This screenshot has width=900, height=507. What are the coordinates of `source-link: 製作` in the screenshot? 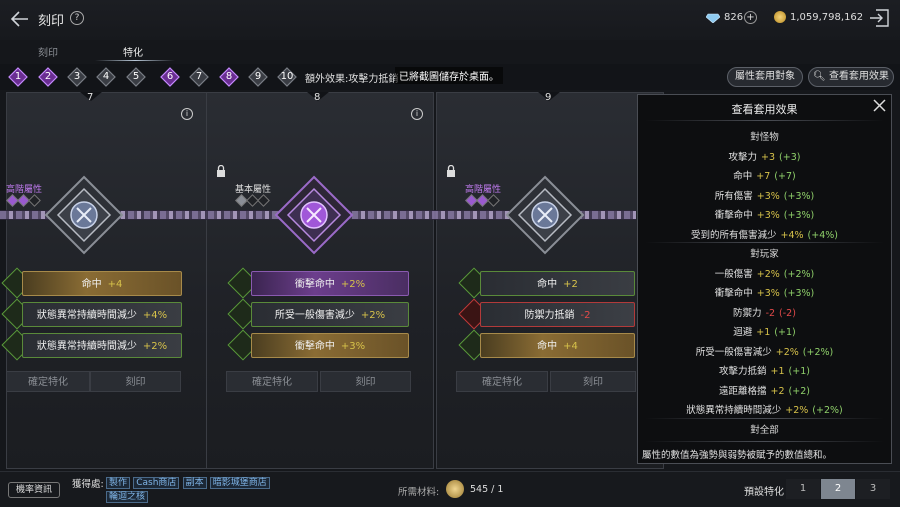 It's located at (118, 483).